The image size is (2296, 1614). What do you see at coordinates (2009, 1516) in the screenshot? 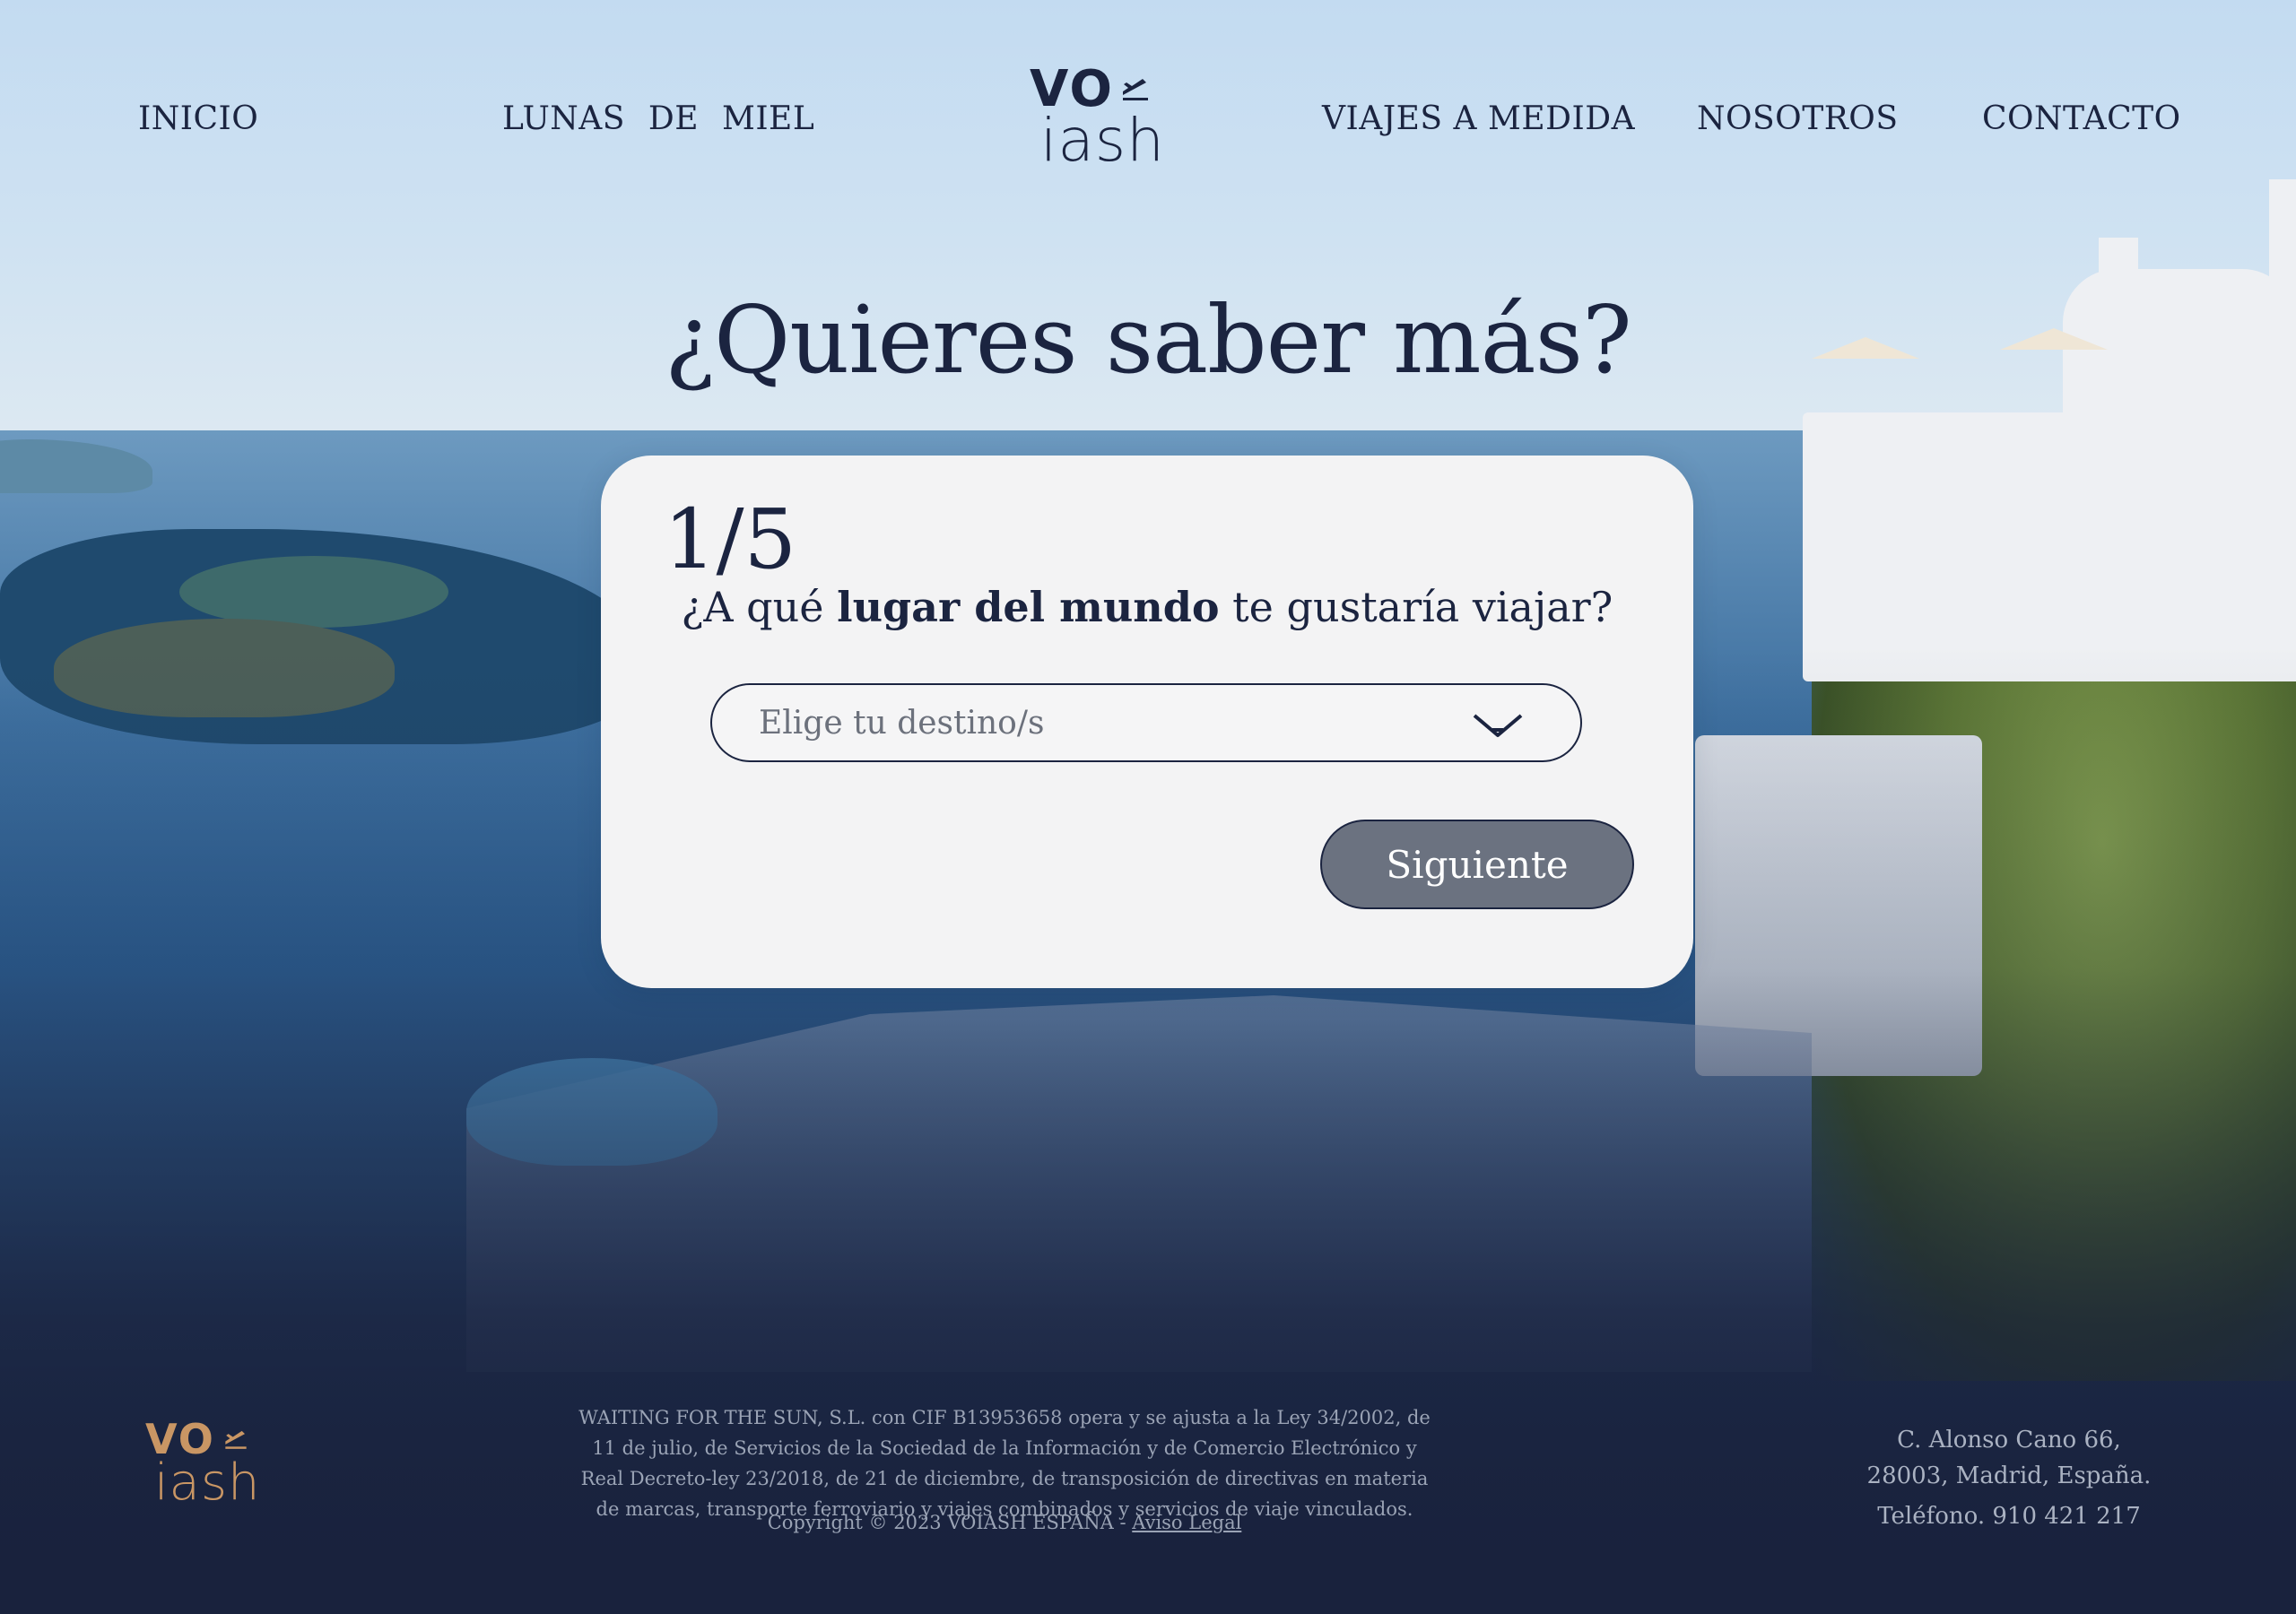
I see `phone-number: Teléfono. 910 421 217` at bounding box center [2009, 1516].